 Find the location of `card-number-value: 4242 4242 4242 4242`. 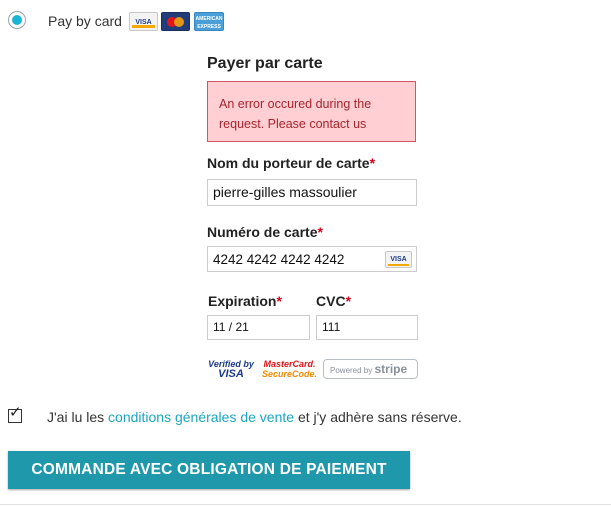

card-number-value: 4242 4242 4242 4242 is located at coordinates (279, 259).